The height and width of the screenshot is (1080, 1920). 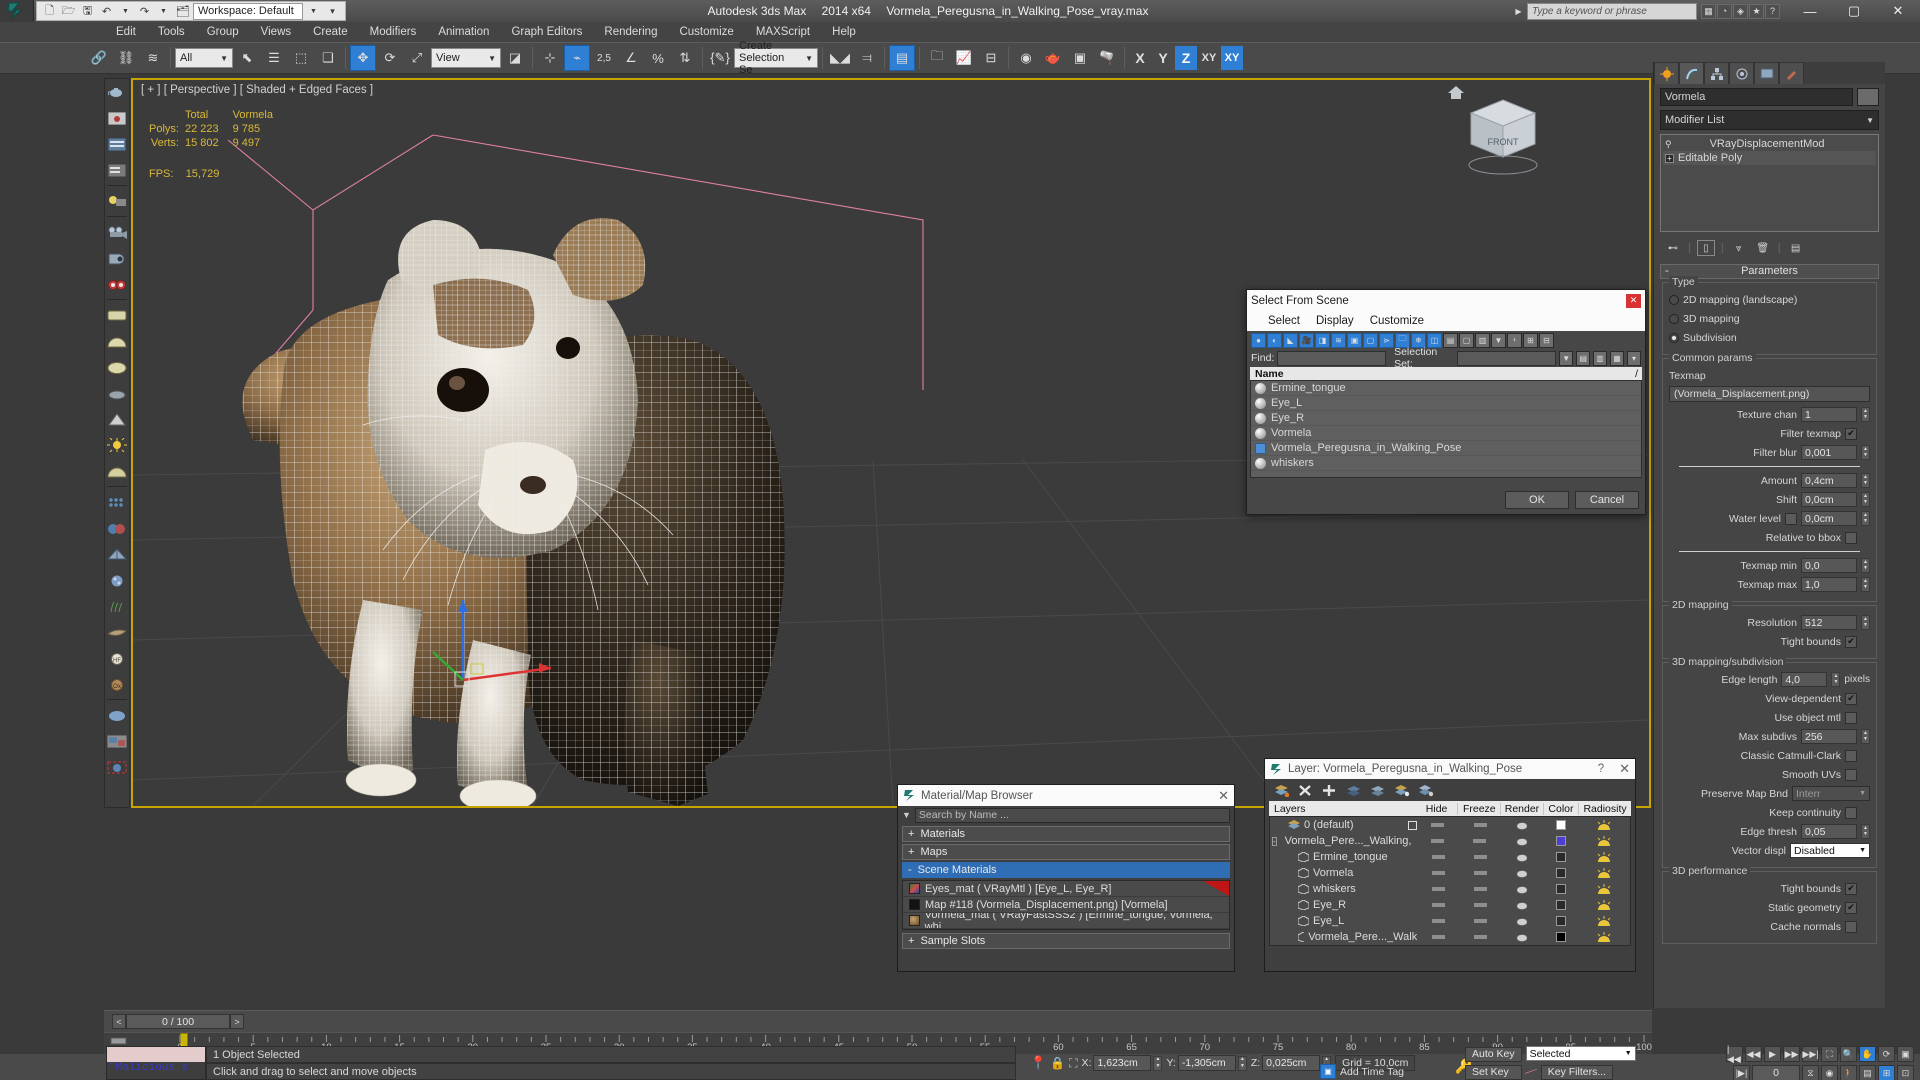 What do you see at coordinates (1290, 340) in the screenshot?
I see `display-lights-icon: ◣` at bounding box center [1290, 340].